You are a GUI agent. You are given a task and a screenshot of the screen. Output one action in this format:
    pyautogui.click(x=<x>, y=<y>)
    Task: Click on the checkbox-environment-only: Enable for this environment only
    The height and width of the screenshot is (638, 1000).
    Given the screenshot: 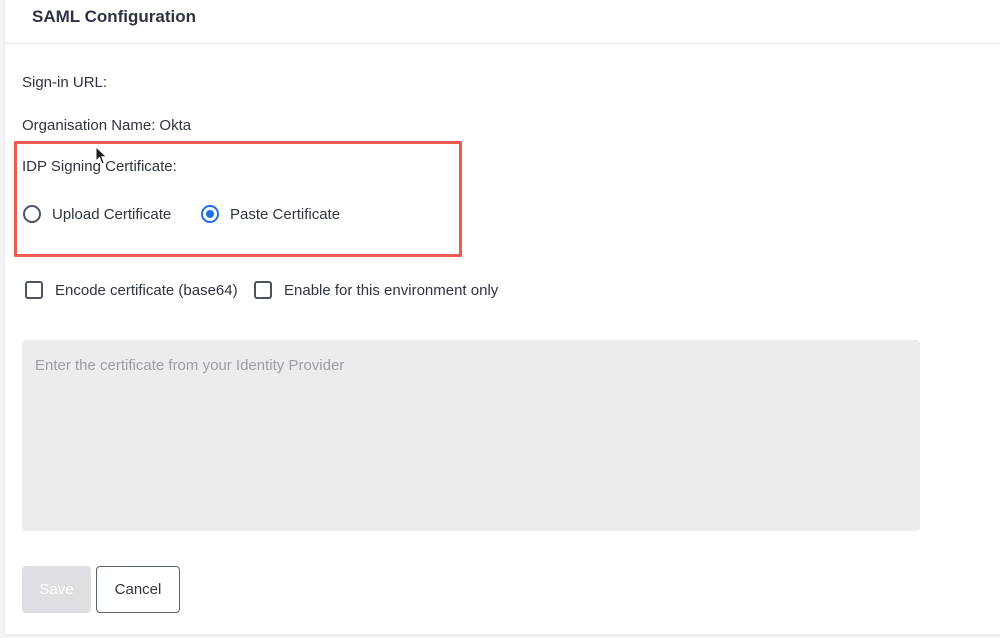 What is the action you would take?
    pyautogui.click(x=376, y=290)
    